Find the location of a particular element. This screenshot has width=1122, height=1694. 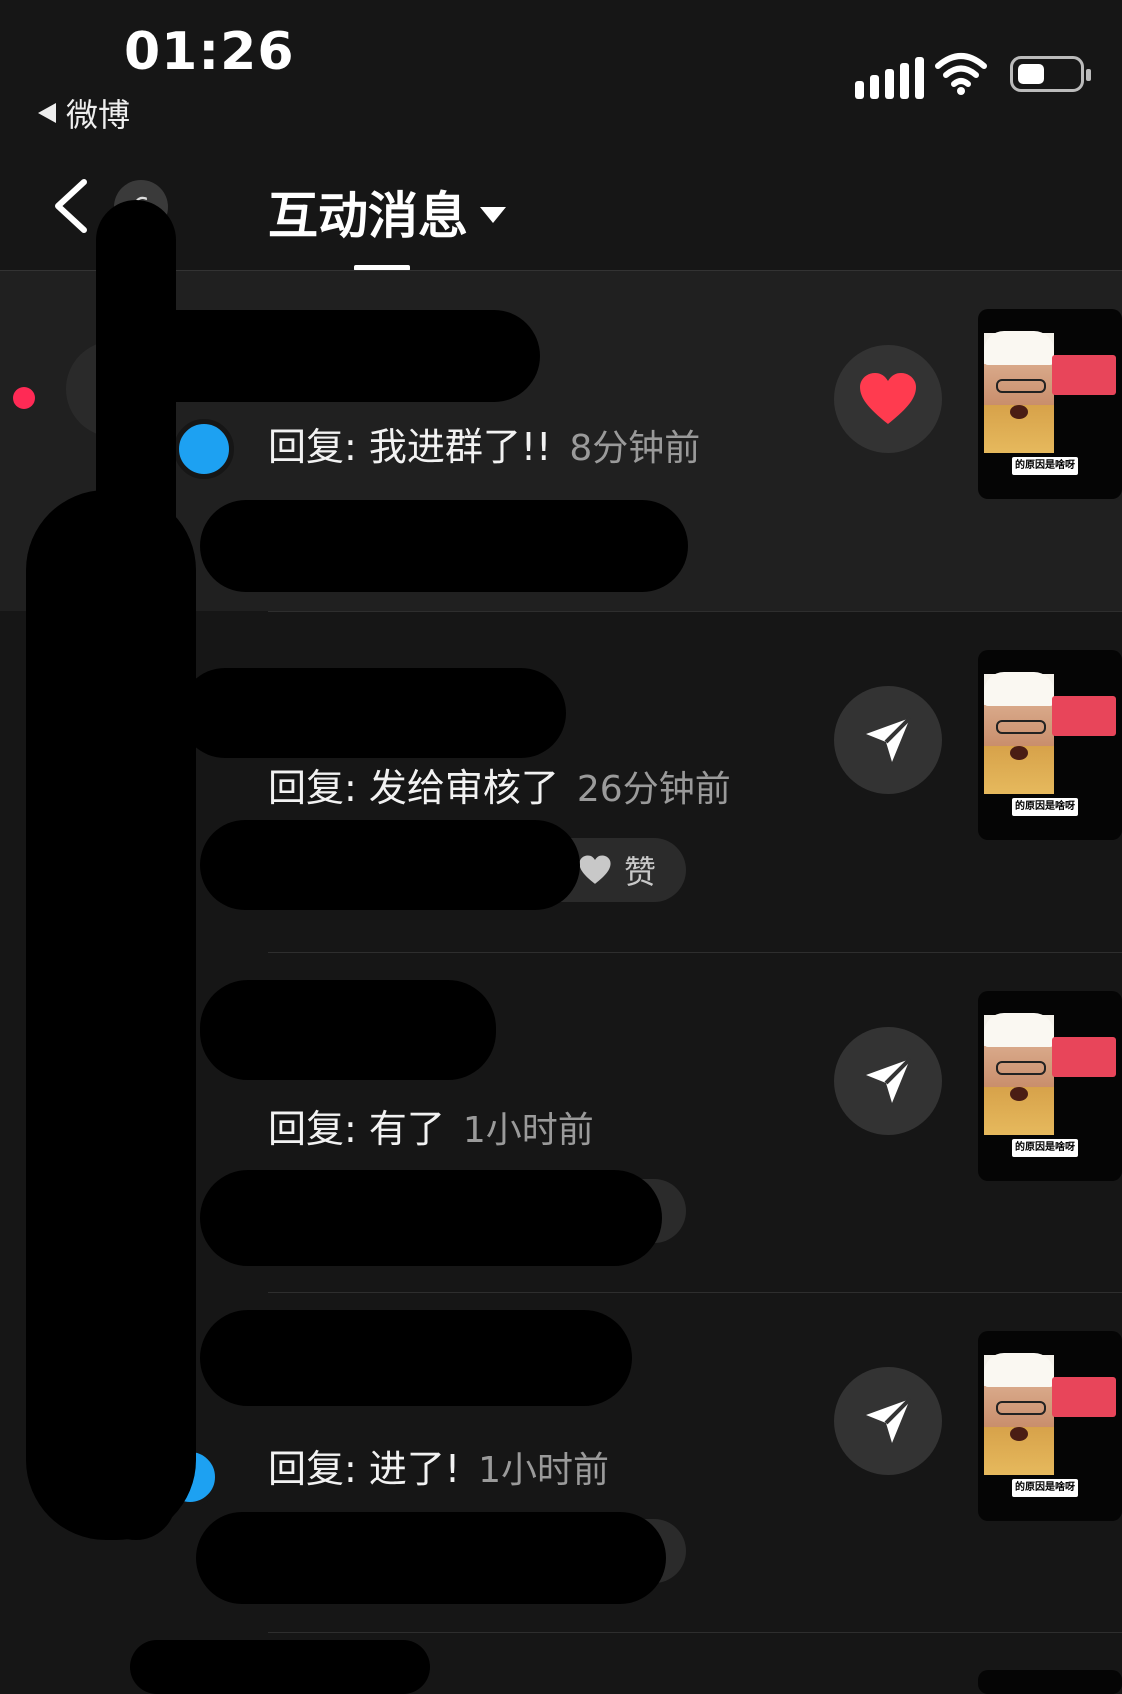

back-to-app-link: 微博 is located at coordinates (84, 113).